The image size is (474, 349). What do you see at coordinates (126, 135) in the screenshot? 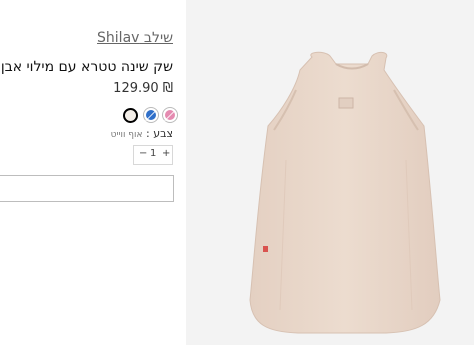
I see `color-value: אוף ווייט` at bounding box center [126, 135].